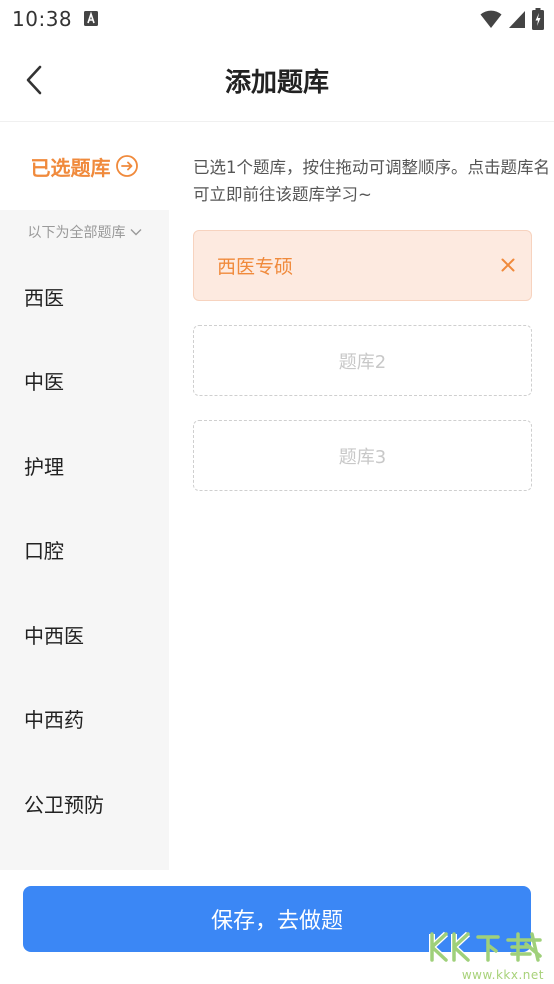 Image resolution: width=554 pixels, height=984 pixels. What do you see at coordinates (84, 634) in the screenshot?
I see `sidebar-item-category: 中西医` at bounding box center [84, 634].